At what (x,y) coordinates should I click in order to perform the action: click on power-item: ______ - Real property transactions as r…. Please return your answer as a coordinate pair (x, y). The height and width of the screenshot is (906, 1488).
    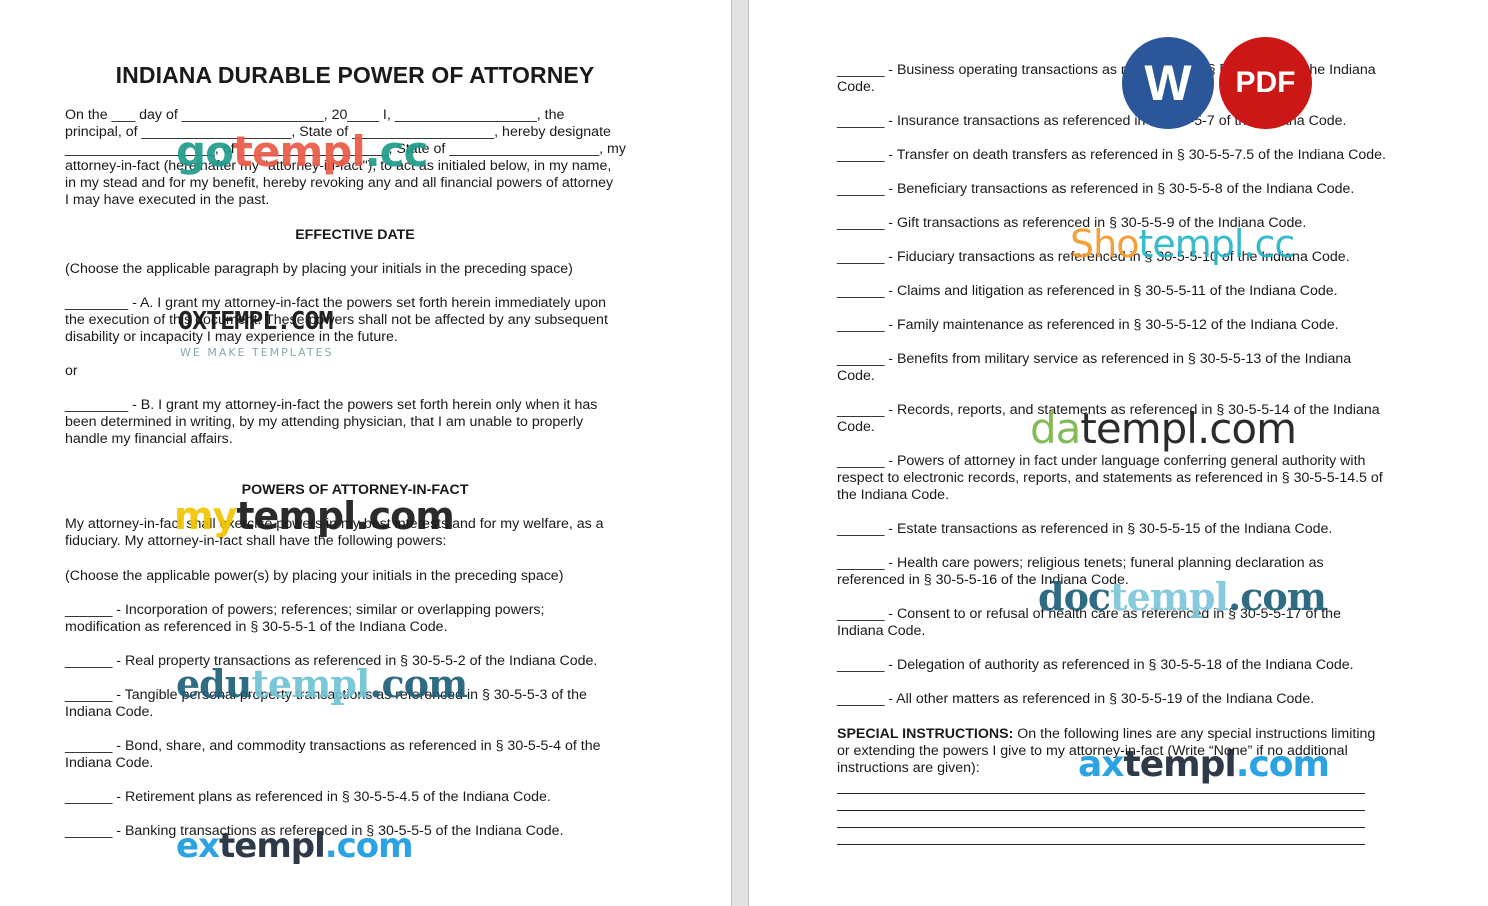
    Looking at the image, I should click on (365, 661).